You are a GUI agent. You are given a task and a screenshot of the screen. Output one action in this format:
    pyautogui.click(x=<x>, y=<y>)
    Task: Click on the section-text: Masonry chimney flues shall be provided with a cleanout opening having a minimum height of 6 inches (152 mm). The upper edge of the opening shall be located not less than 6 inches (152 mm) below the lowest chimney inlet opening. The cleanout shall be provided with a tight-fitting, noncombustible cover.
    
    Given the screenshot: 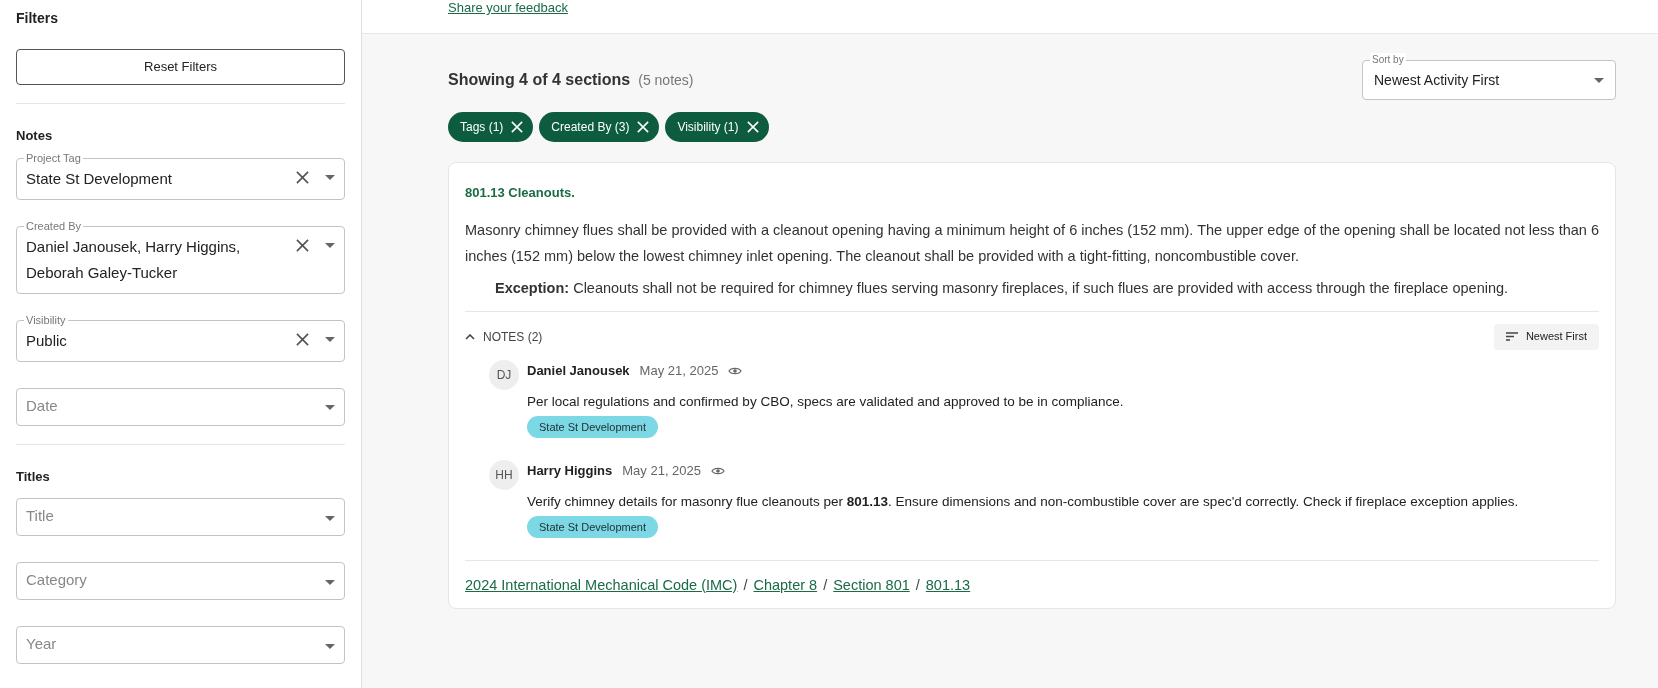 What is the action you would take?
    pyautogui.click(x=1032, y=243)
    